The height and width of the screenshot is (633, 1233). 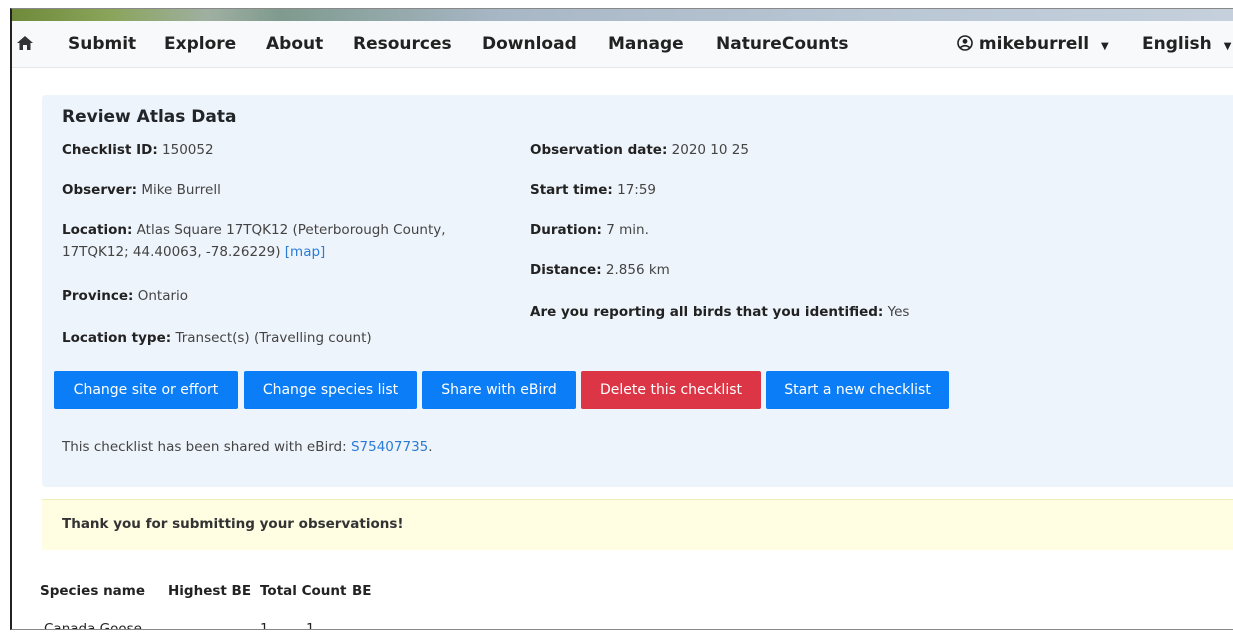 I want to click on review-title: Review Atlas Data, so click(x=149, y=117).